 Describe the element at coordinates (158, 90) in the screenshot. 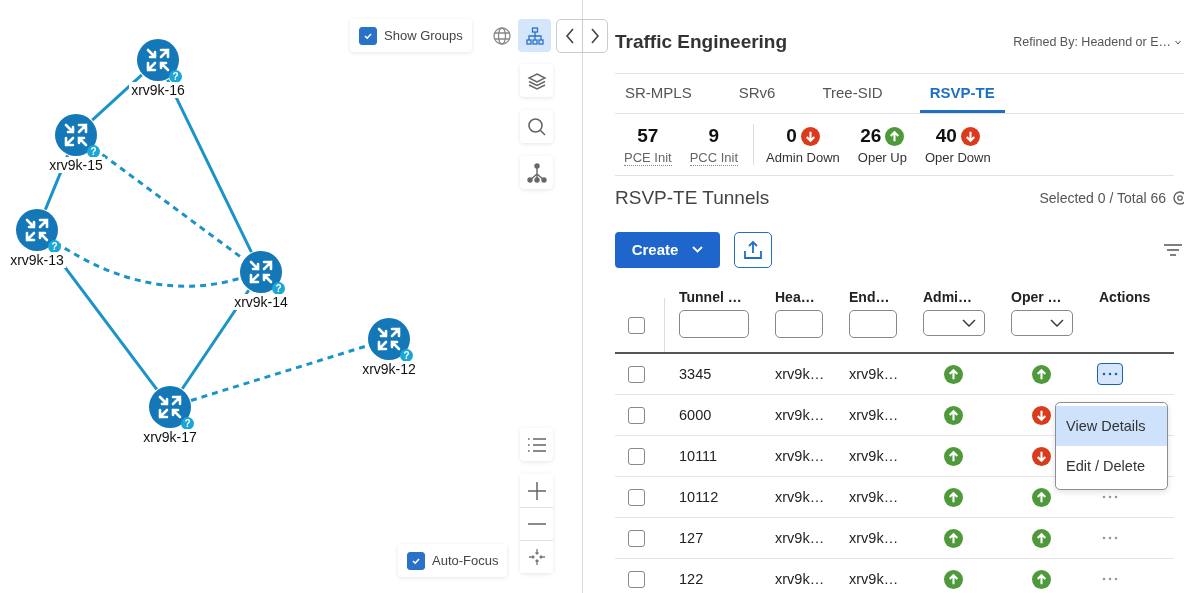

I see `node-label: xrv9k-16` at that location.